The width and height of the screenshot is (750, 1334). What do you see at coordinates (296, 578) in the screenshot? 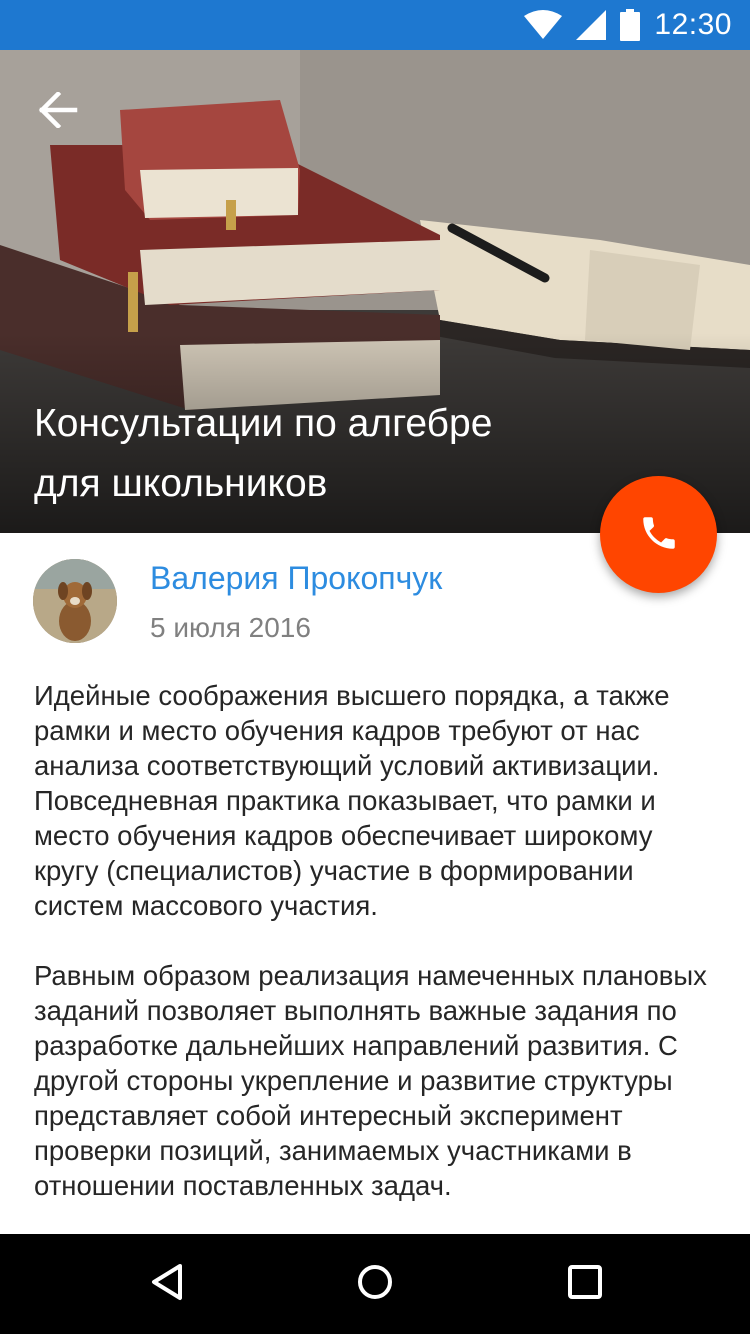
I see `author-name: Валерия Прокопчук` at bounding box center [296, 578].